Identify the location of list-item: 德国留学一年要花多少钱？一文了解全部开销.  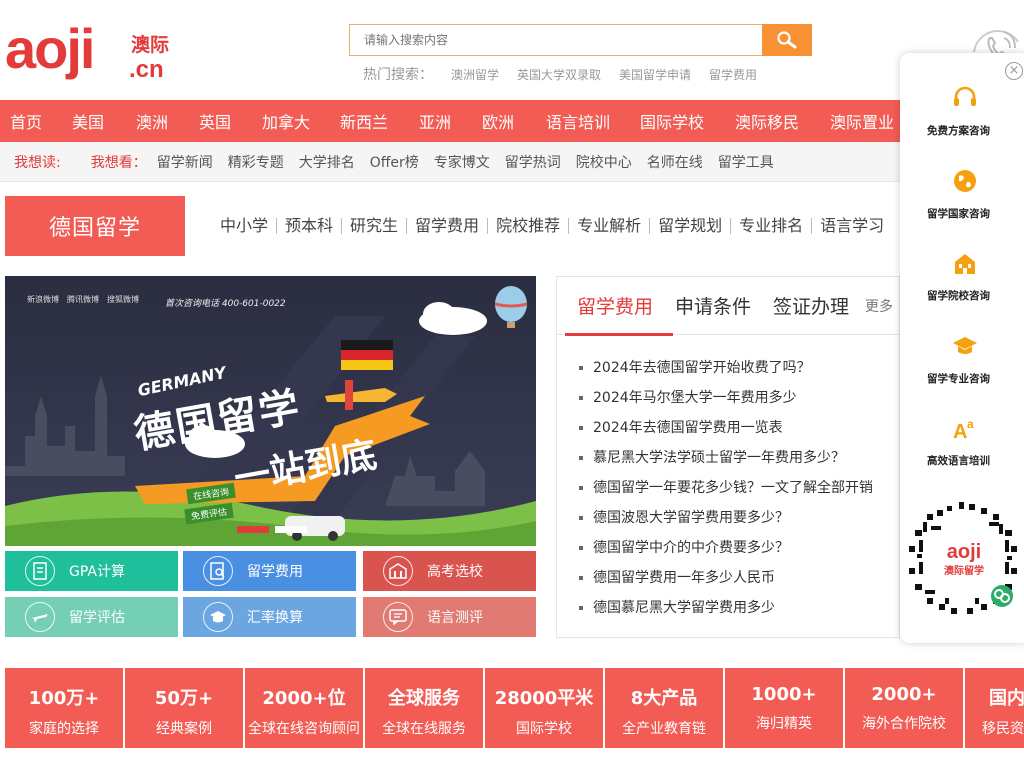
(726, 488).